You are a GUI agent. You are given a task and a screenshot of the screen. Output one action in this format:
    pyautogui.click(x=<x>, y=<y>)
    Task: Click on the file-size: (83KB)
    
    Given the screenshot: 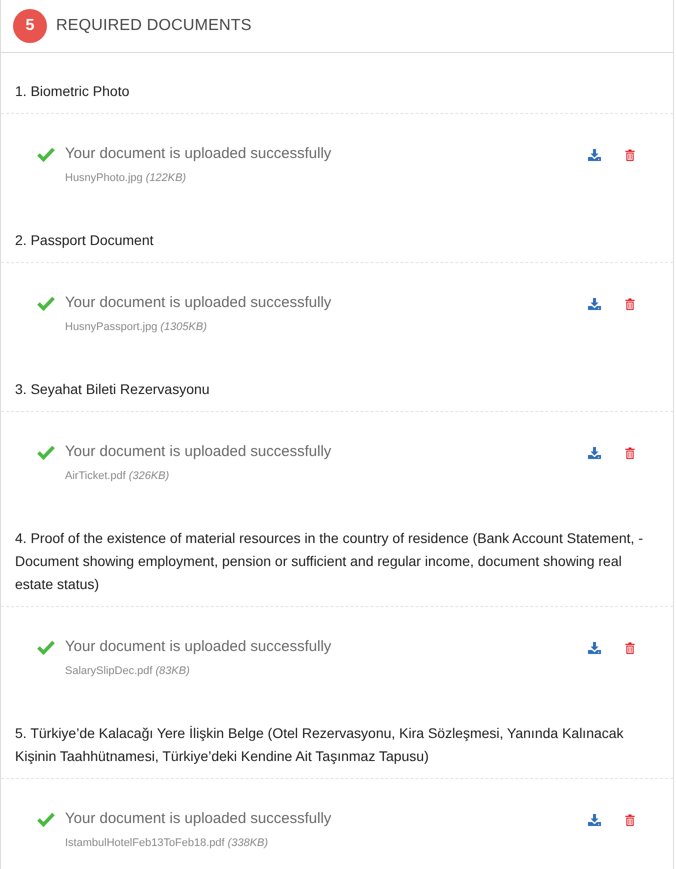 What is the action you would take?
    pyautogui.click(x=173, y=671)
    